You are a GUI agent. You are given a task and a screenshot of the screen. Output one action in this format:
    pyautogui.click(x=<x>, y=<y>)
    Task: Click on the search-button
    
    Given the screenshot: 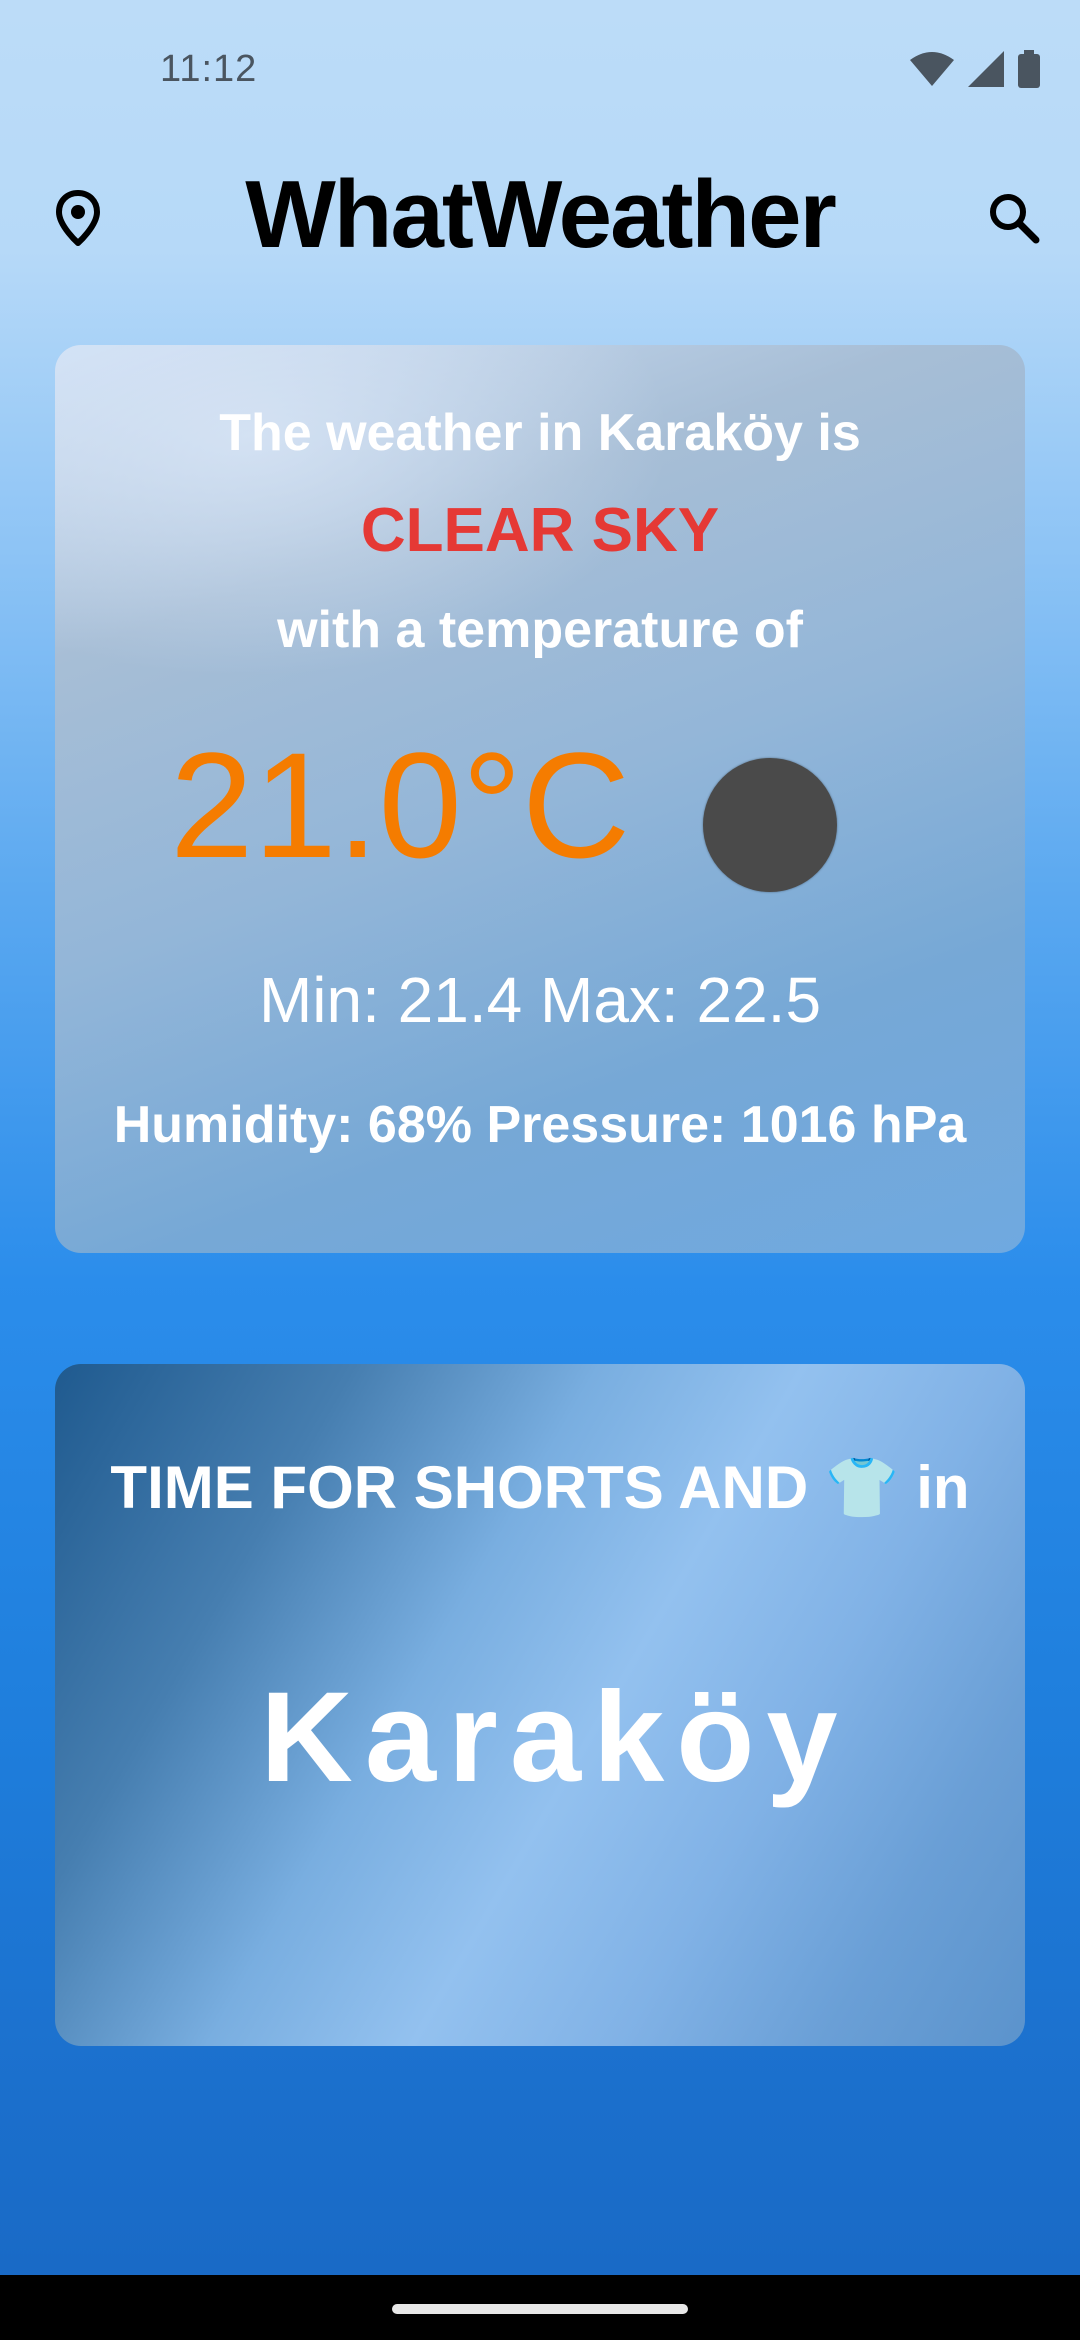 What is the action you would take?
    pyautogui.click(x=1014, y=218)
    